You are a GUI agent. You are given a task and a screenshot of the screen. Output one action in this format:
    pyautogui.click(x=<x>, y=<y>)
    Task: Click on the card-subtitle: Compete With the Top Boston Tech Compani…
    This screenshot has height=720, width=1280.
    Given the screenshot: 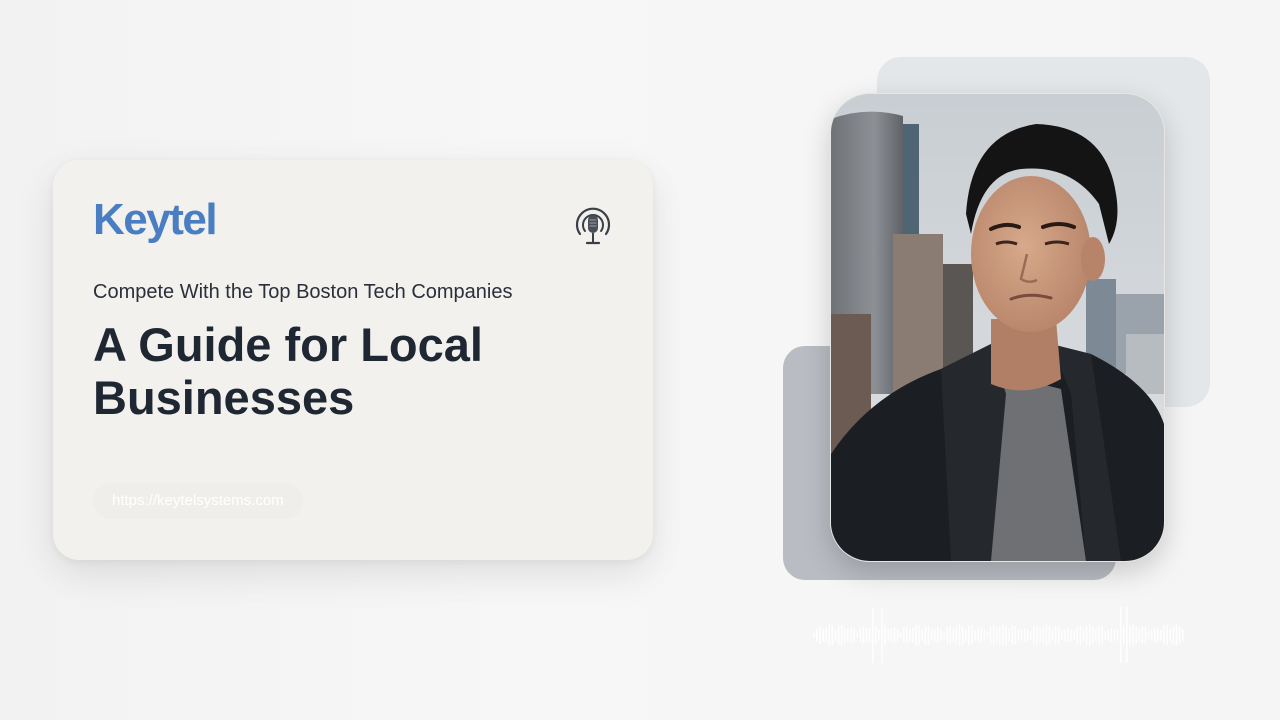 What is the action you would take?
    pyautogui.click(x=303, y=292)
    